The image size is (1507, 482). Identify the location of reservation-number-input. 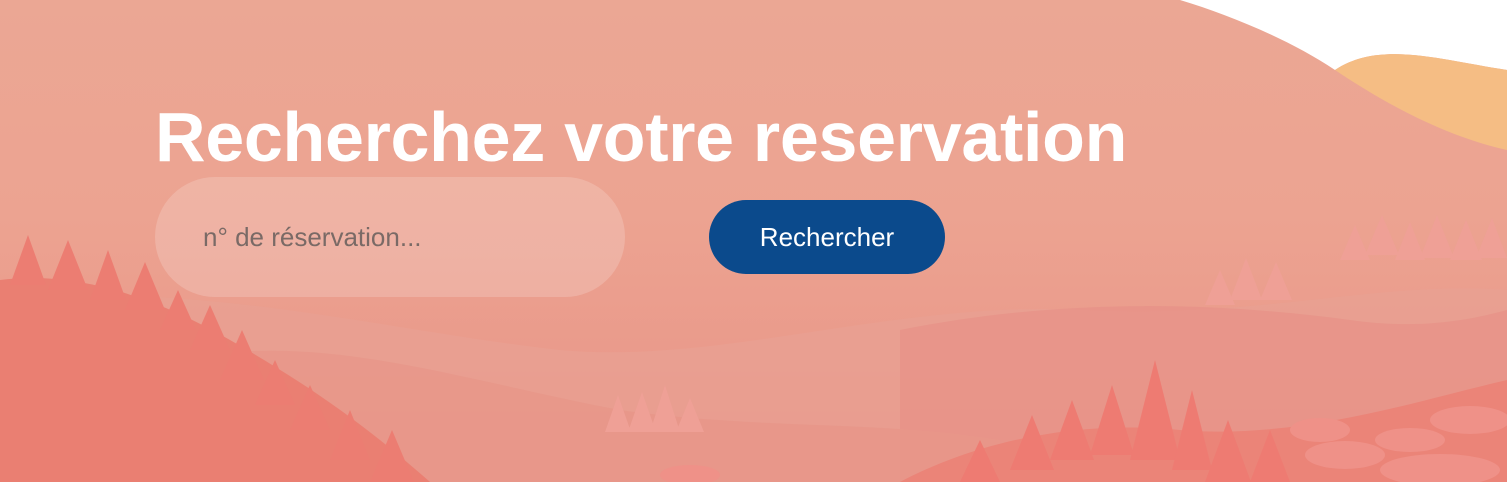
(390, 237).